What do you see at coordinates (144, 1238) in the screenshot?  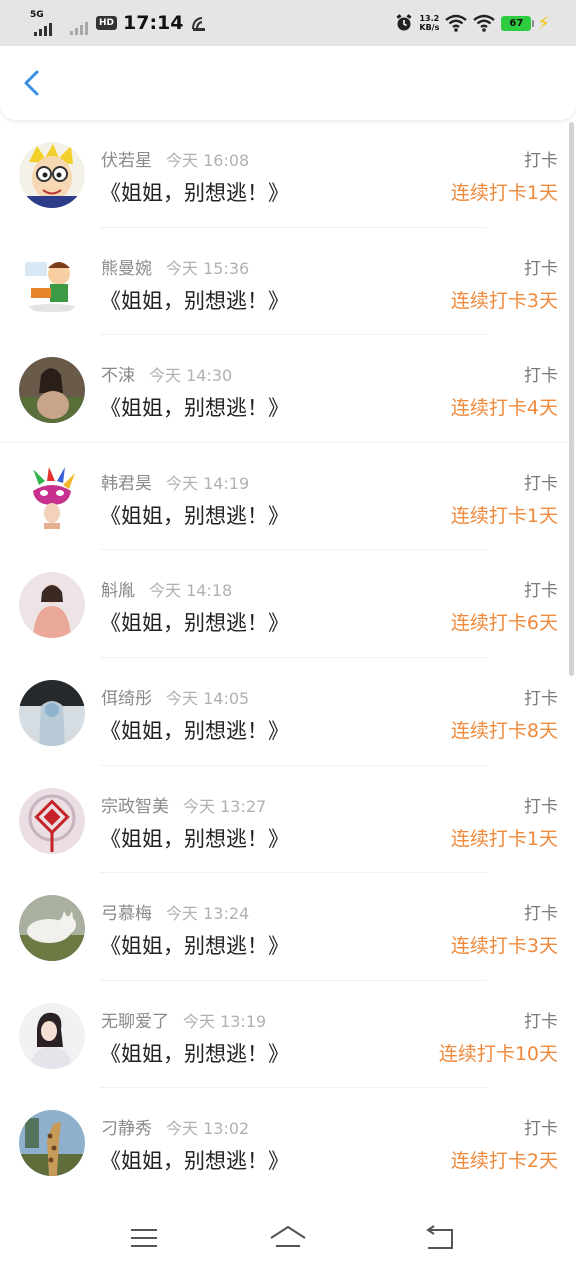 I see `menu-button` at bounding box center [144, 1238].